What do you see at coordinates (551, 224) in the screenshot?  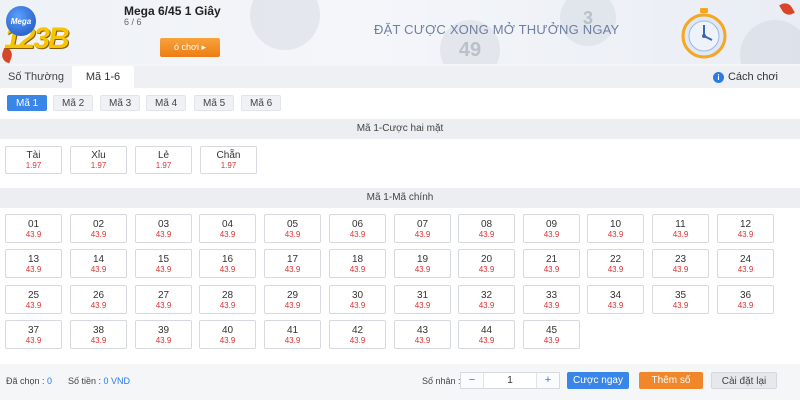 I see `number-label: 09` at bounding box center [551, 224].